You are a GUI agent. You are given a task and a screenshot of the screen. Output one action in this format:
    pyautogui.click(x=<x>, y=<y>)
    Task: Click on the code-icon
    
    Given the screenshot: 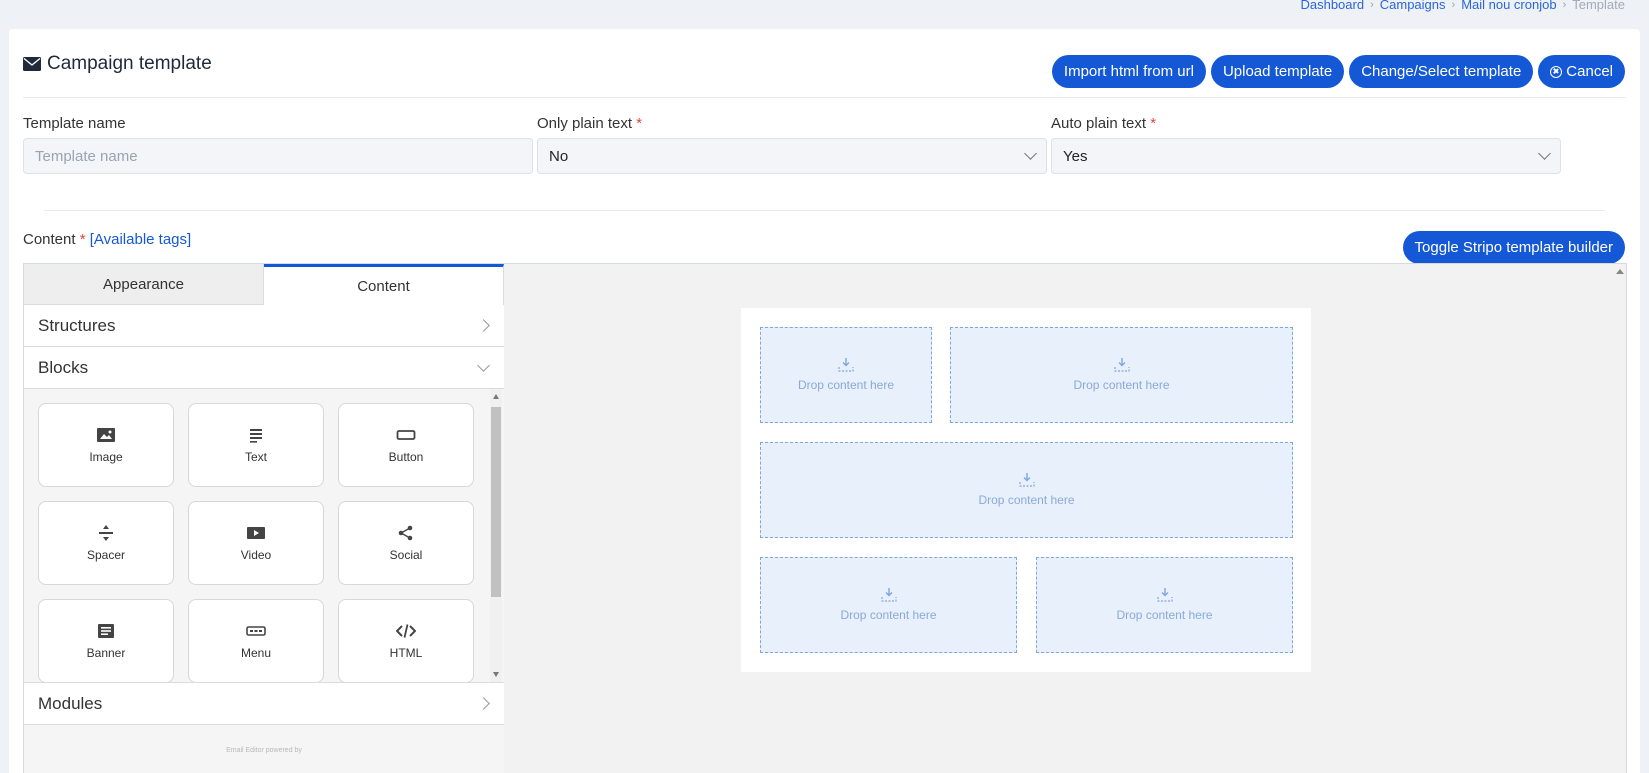 What is the action you would take?
    pyautogui.click(x=406, y=631)
    